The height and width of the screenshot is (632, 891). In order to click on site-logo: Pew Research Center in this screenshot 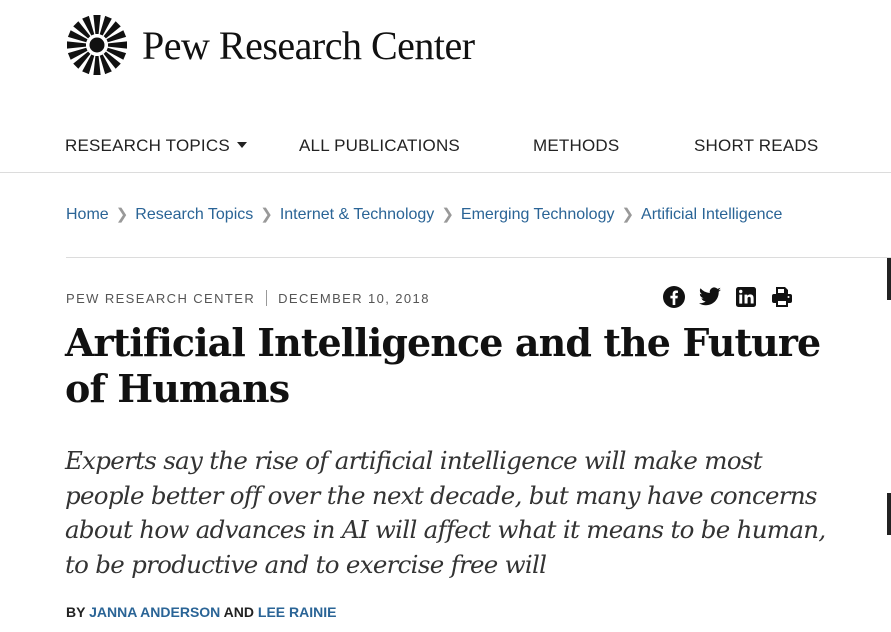, I will do `click(270, 45)`.